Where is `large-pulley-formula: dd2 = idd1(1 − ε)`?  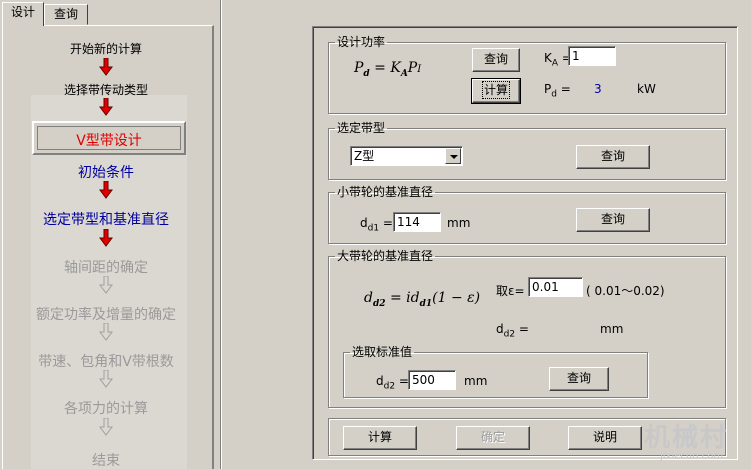 large-pulley-formula: dd2 = idd1(1 − ε) is located at coordinates (422, 299).